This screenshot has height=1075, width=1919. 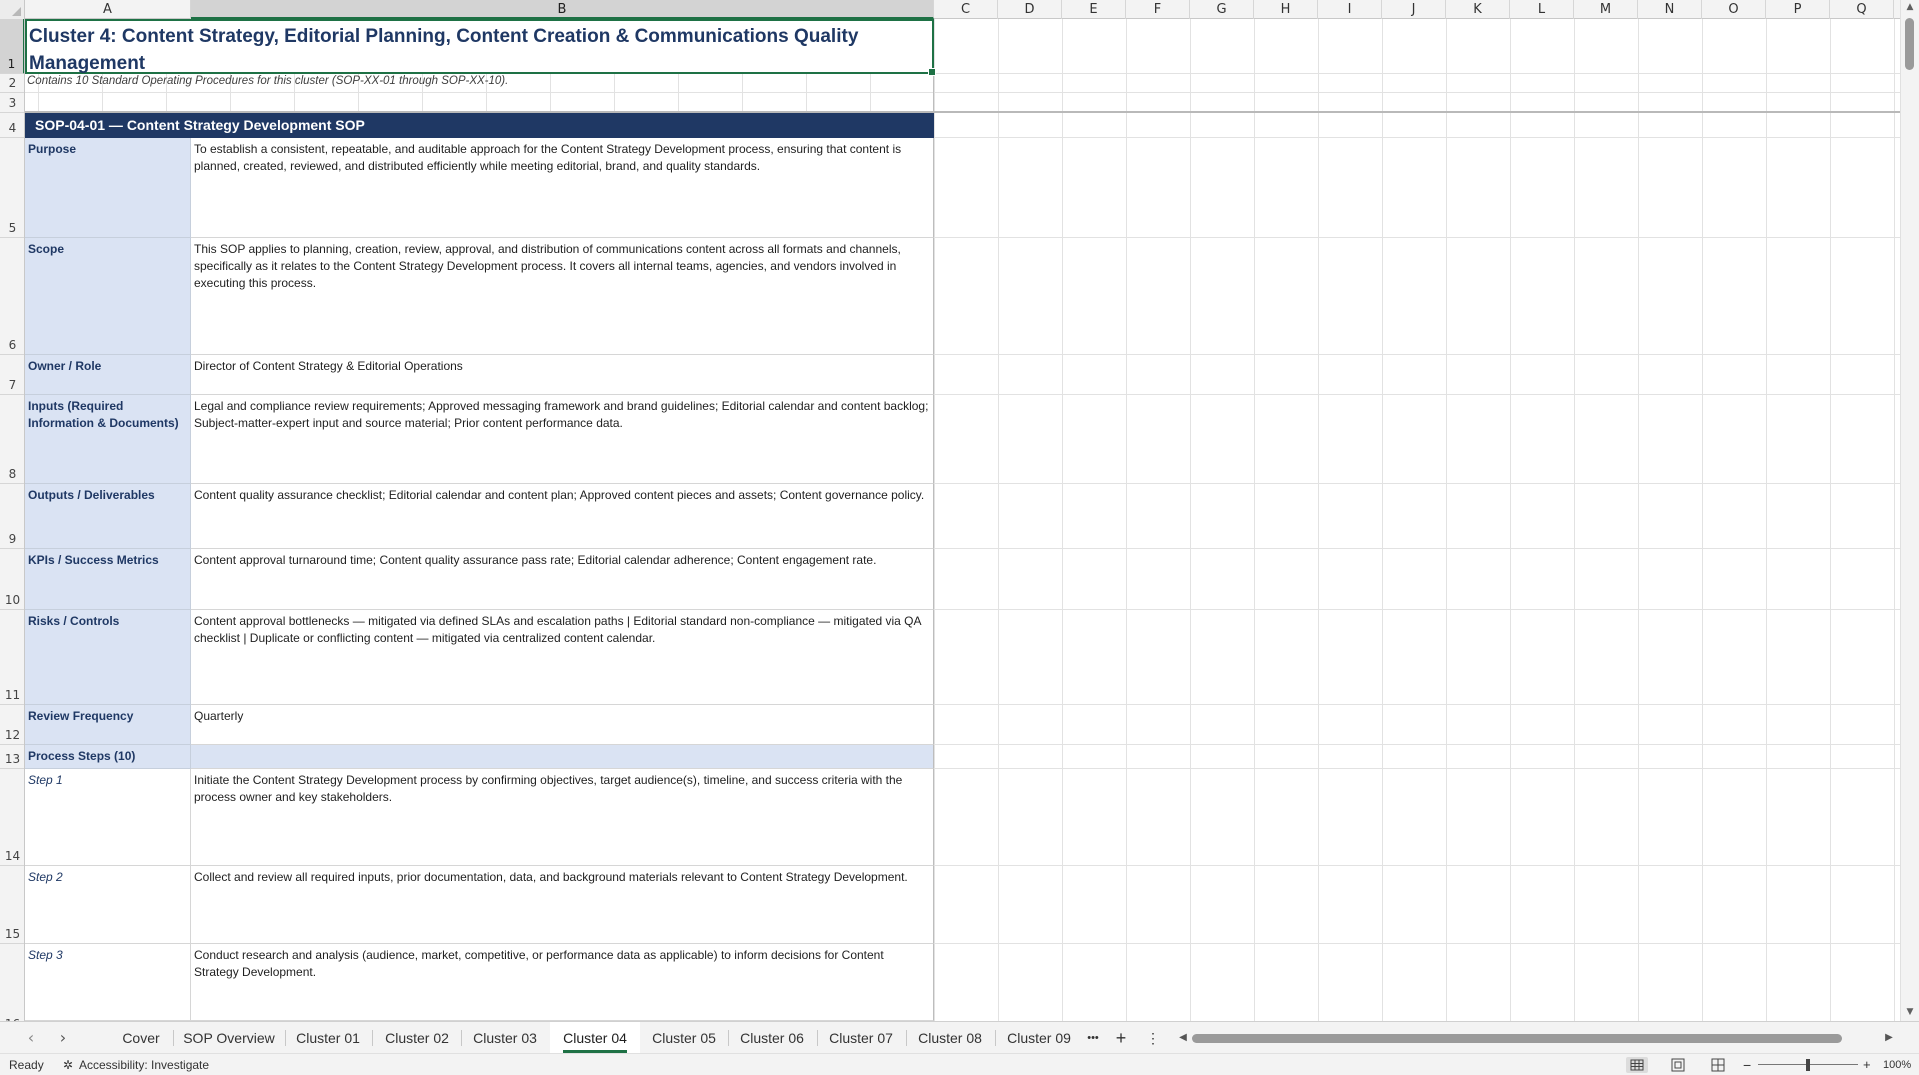 I want to click on normal-view-button, so click(x=1637, y=1065).